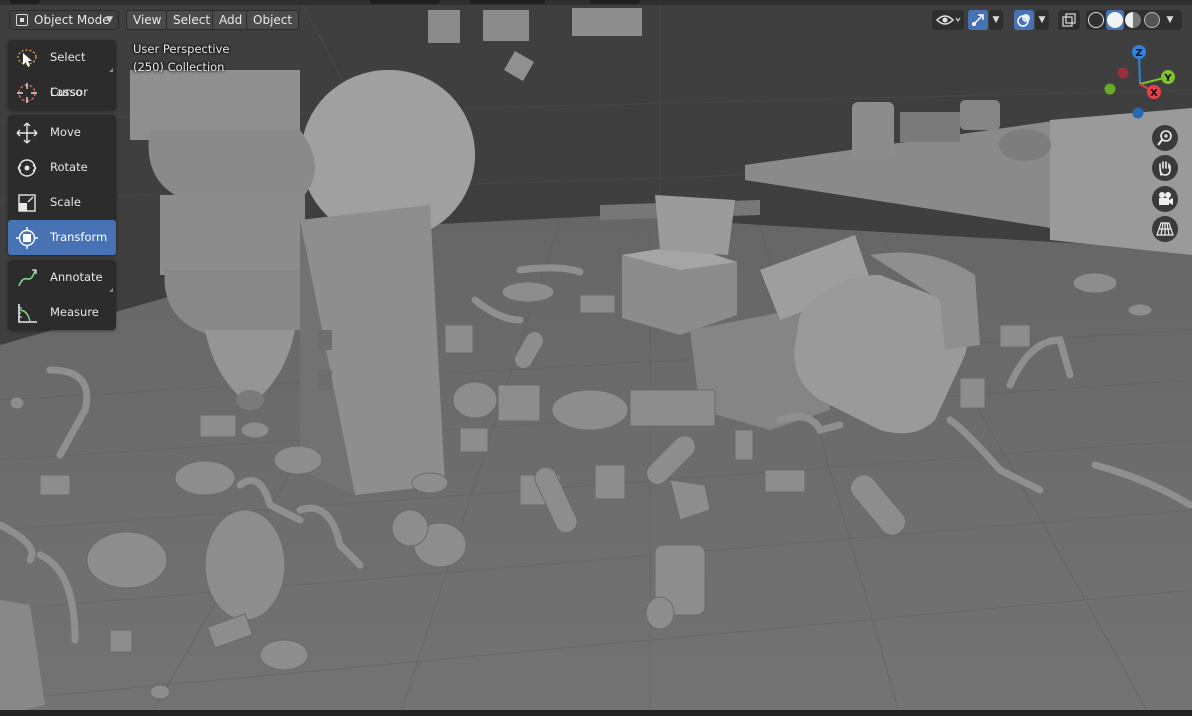  What do you see at coordinates (69, 92) in the screenshot?
I see `tool-label: Cursor` at bounding box center [69, 92].